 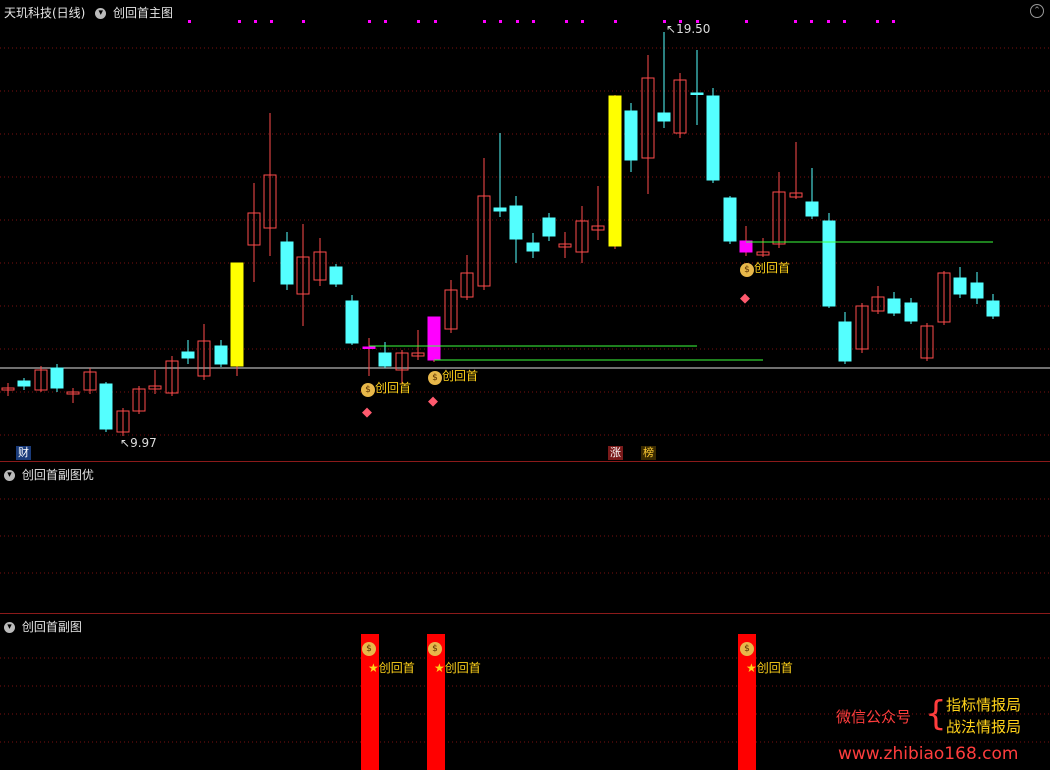 What do you see at coordinates (983, 716) in the screenshot?
I see `watermark-names: 指标情报局 战法情报局` at bounding box center [983, 716].